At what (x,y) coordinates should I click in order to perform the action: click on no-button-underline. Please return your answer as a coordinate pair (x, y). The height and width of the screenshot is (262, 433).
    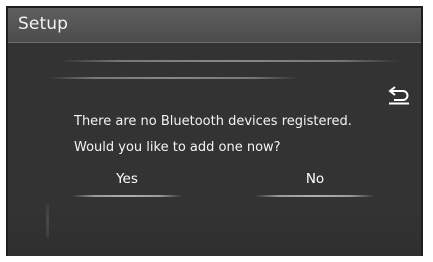
    Looking at the image, I should click on (315, 196).